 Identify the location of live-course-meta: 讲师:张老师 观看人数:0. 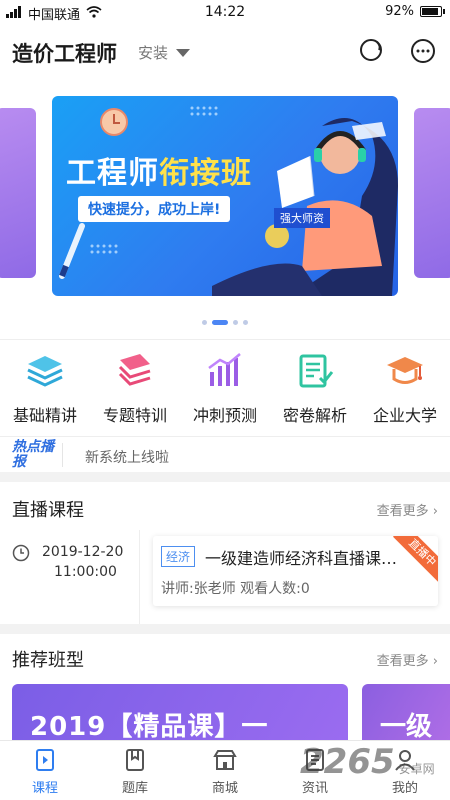
(235, 589).